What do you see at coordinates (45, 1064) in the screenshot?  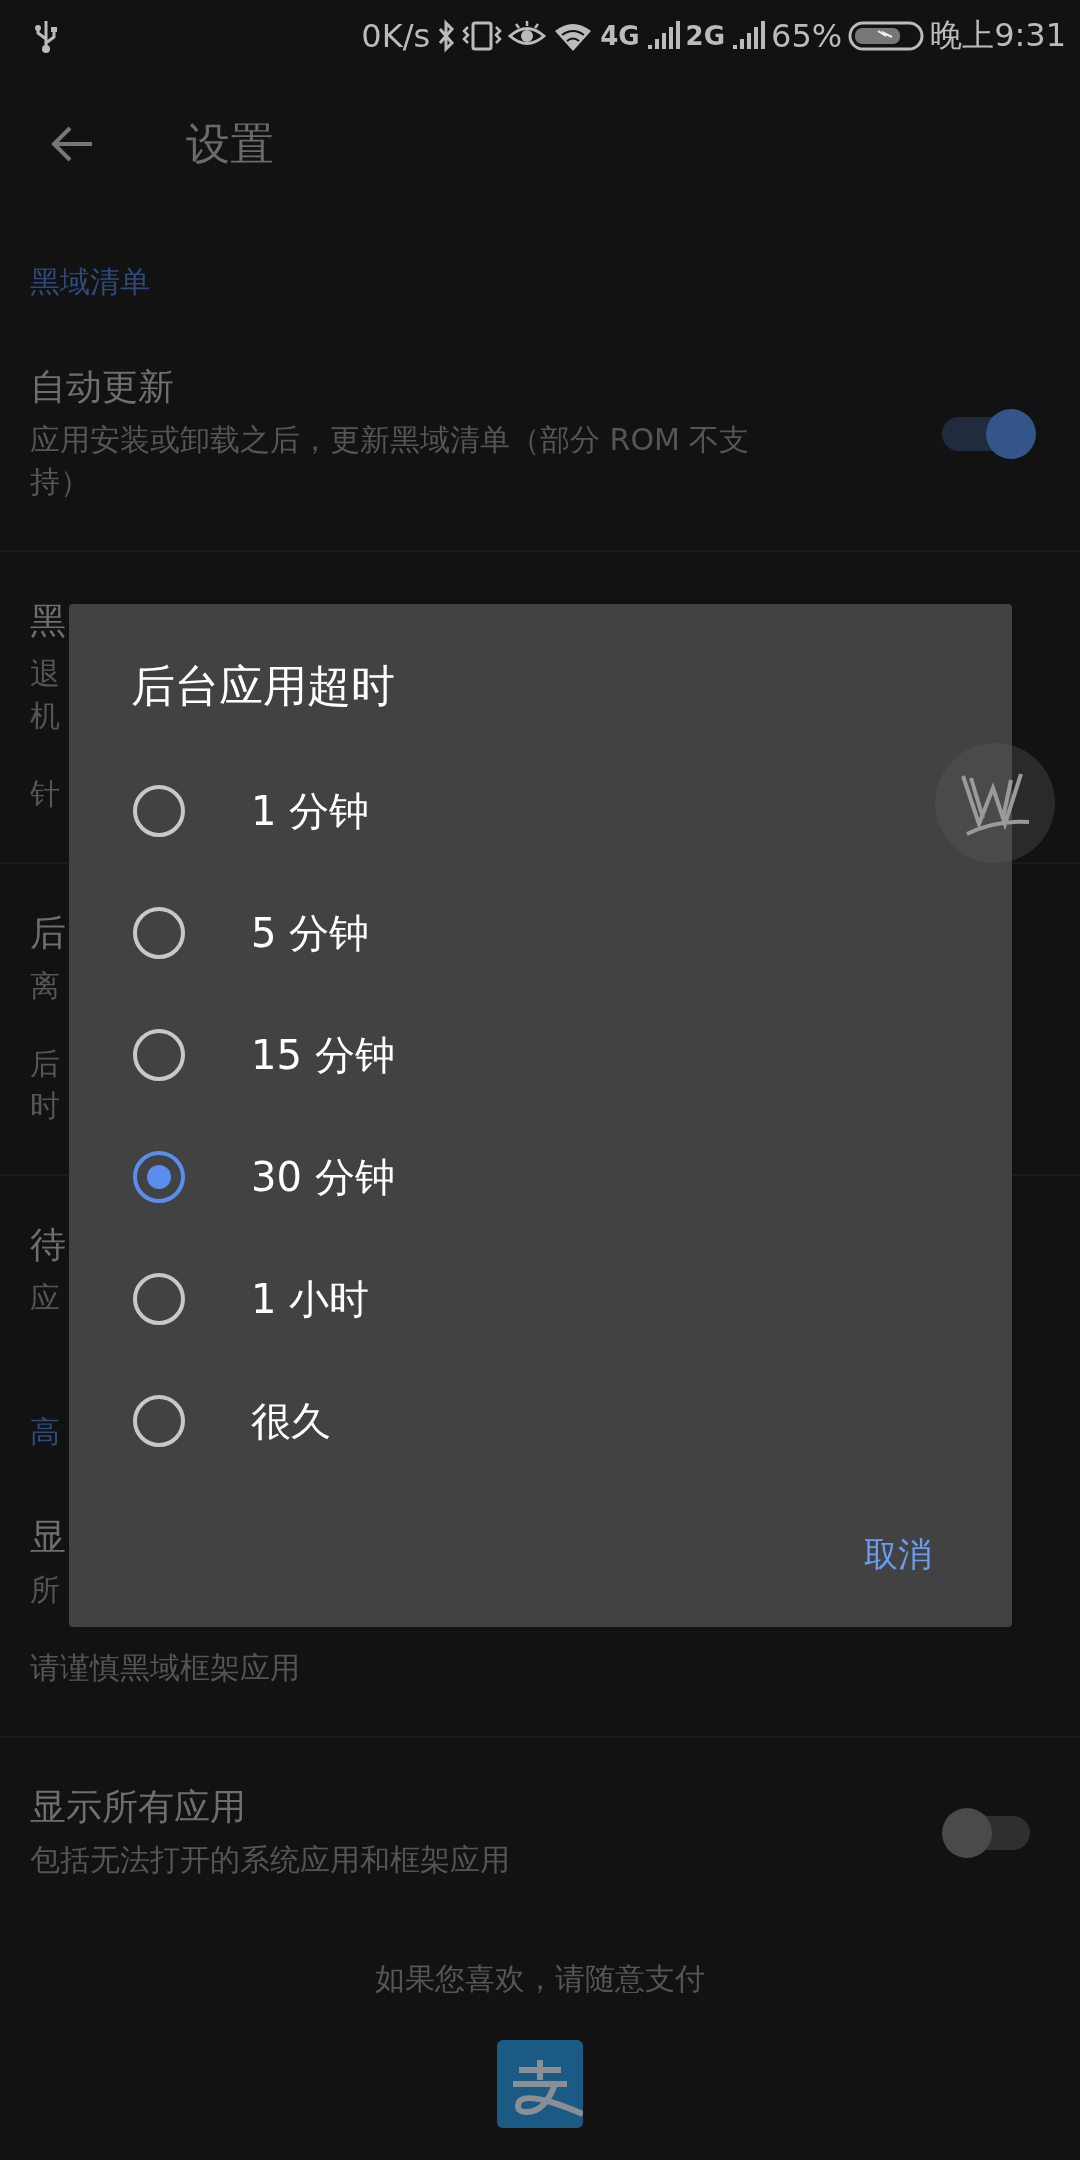 I see `setting-note: 后` at bounding box center [45, 1064].